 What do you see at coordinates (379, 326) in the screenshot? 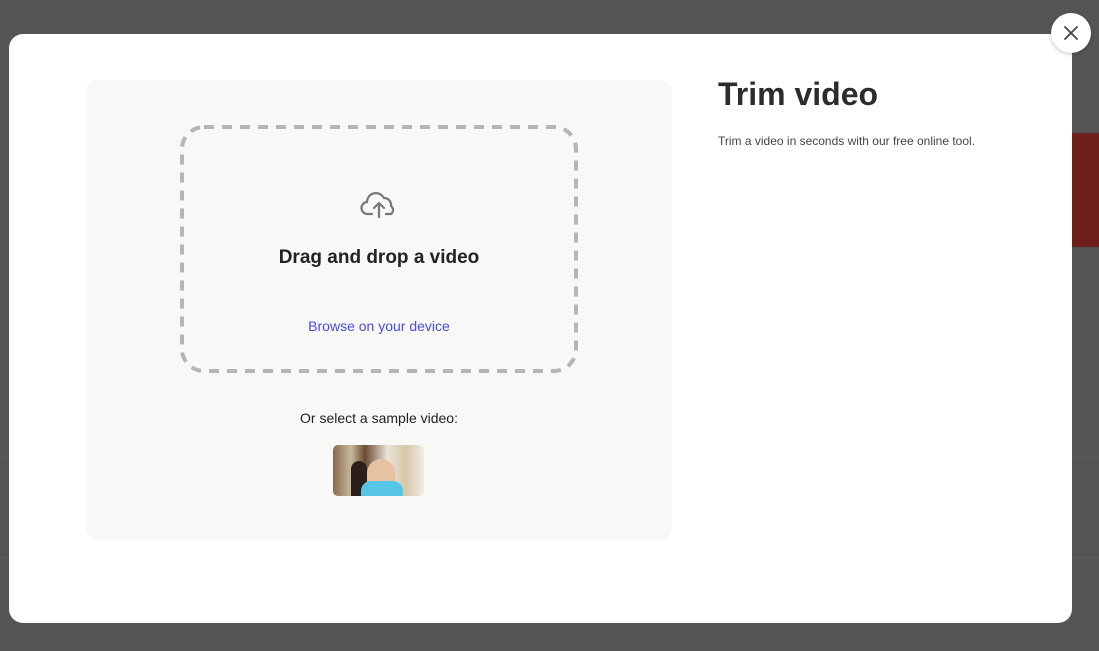
I see `browse-device-link: Browse on your device` at bounding box center [379, 326].